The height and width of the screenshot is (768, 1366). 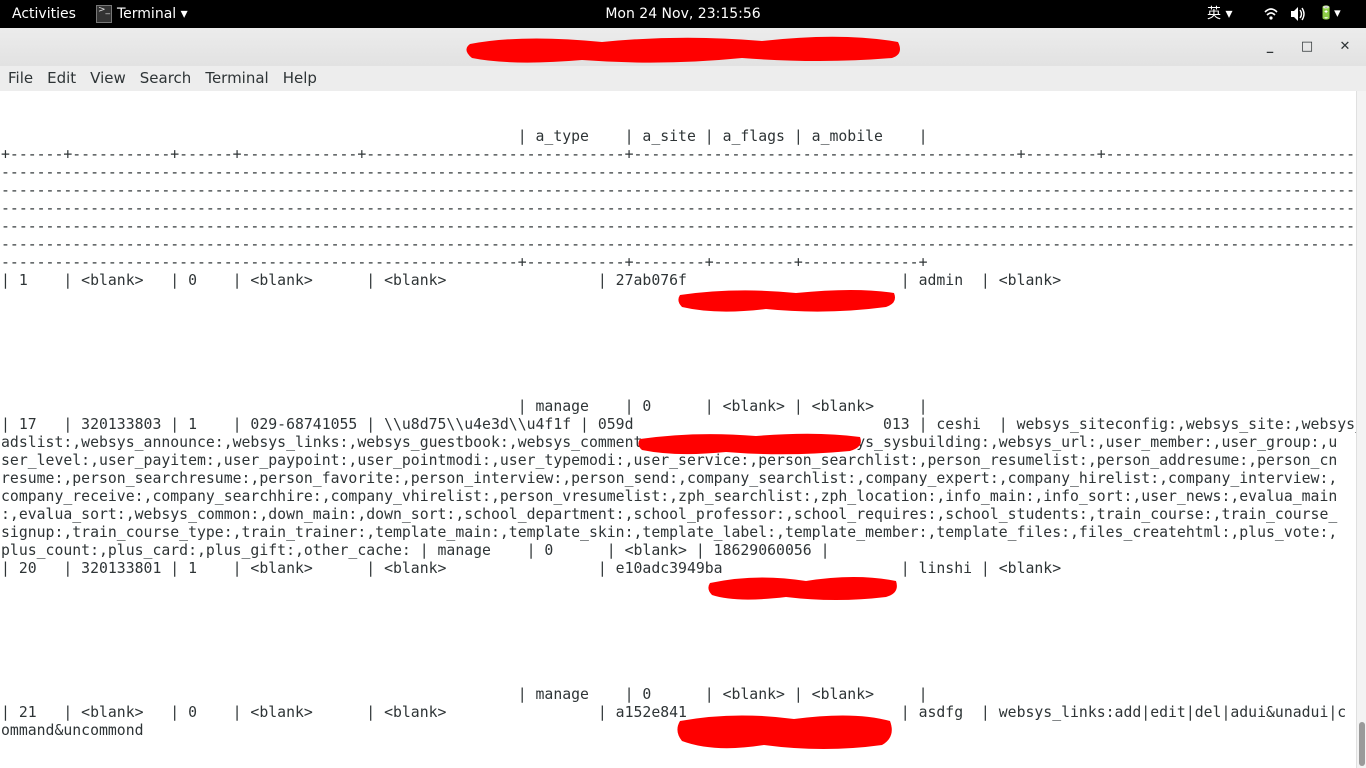 What do you see at coordinates (107, 78) in the screenshot?
I see `menu-view: View` at bounding box center [107, 78].